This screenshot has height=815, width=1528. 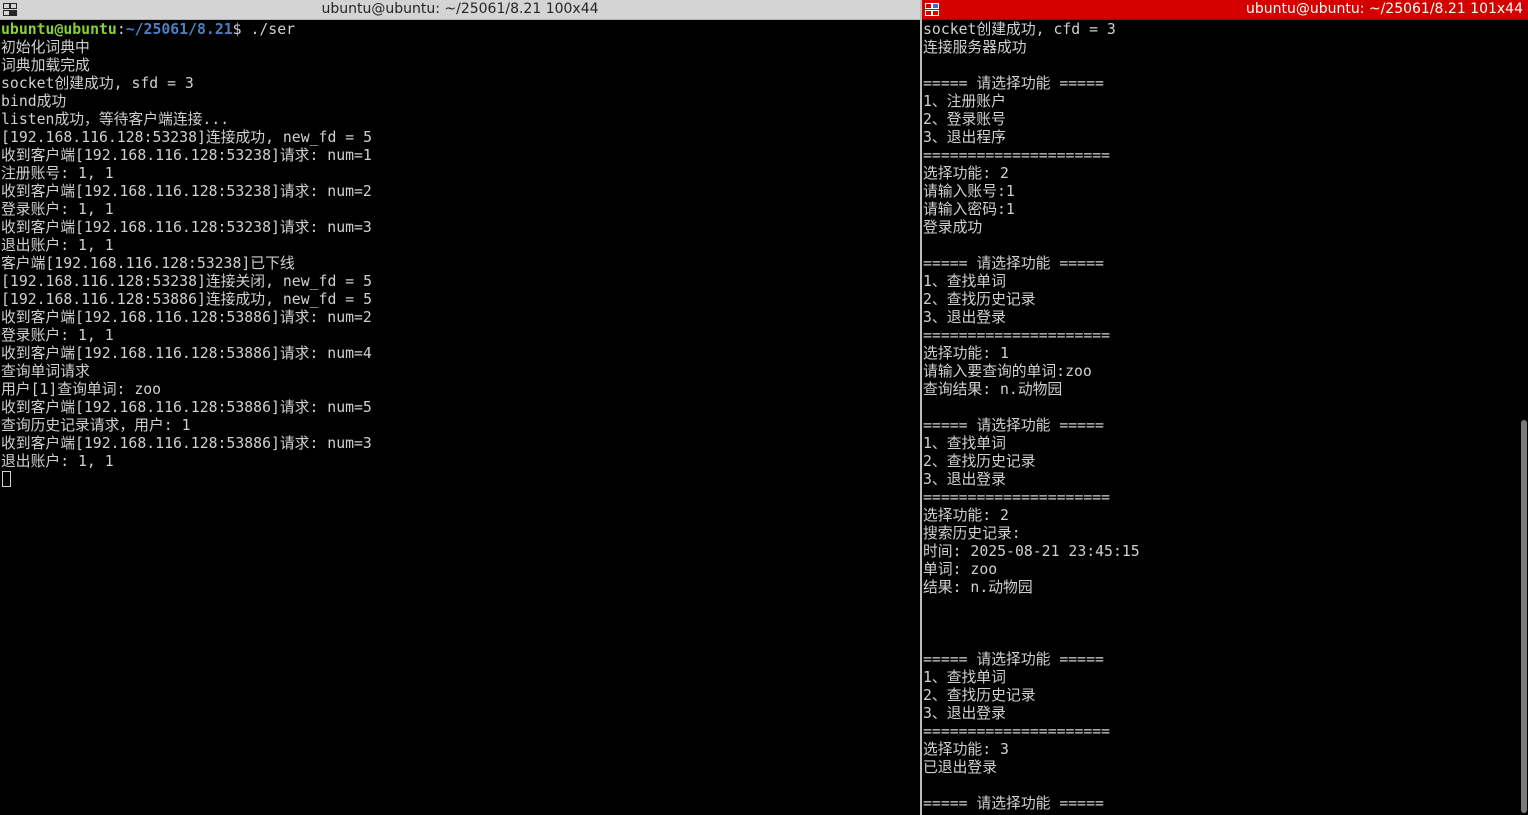 I want to click on client-output-line: socket创建成功, cfd = 3, so click(x=1019, y=29).